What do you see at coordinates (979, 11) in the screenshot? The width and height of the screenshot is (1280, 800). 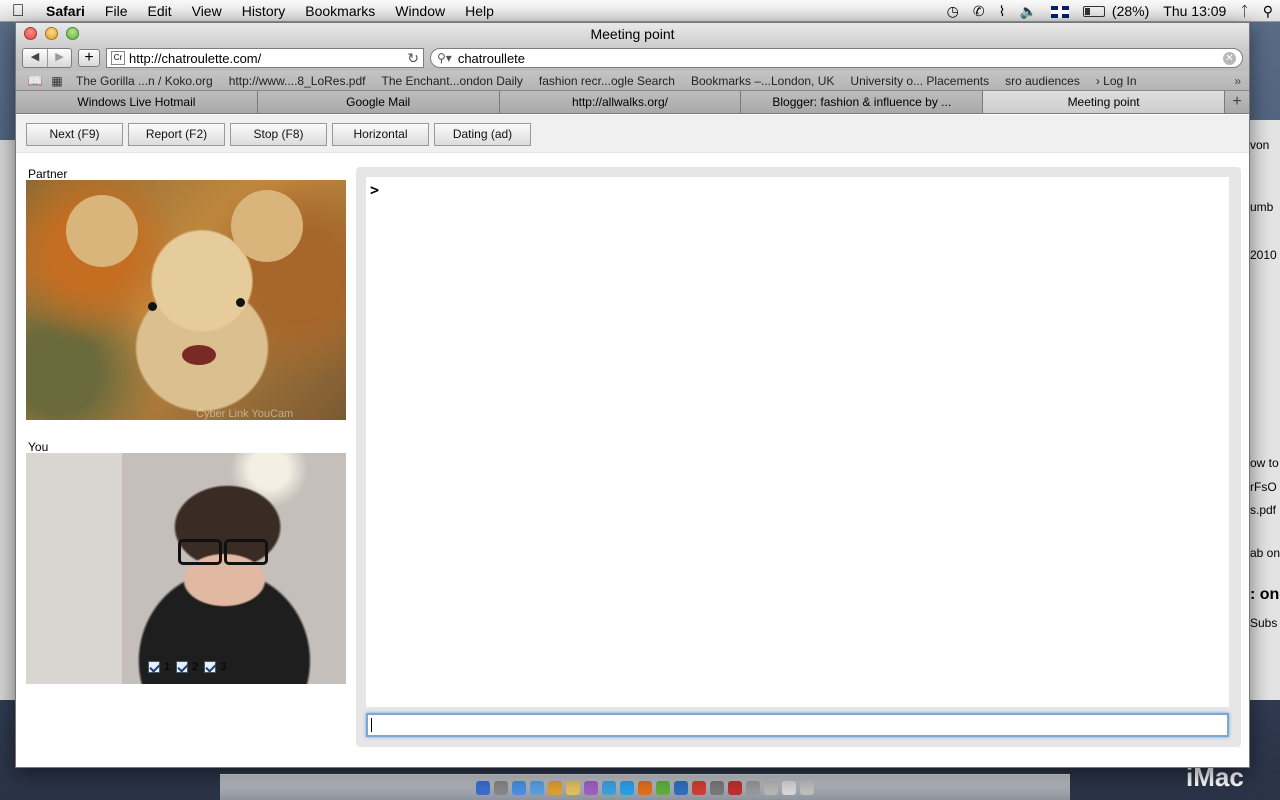 I see `phone-icon: ✆` at bounding box center [979, 11].